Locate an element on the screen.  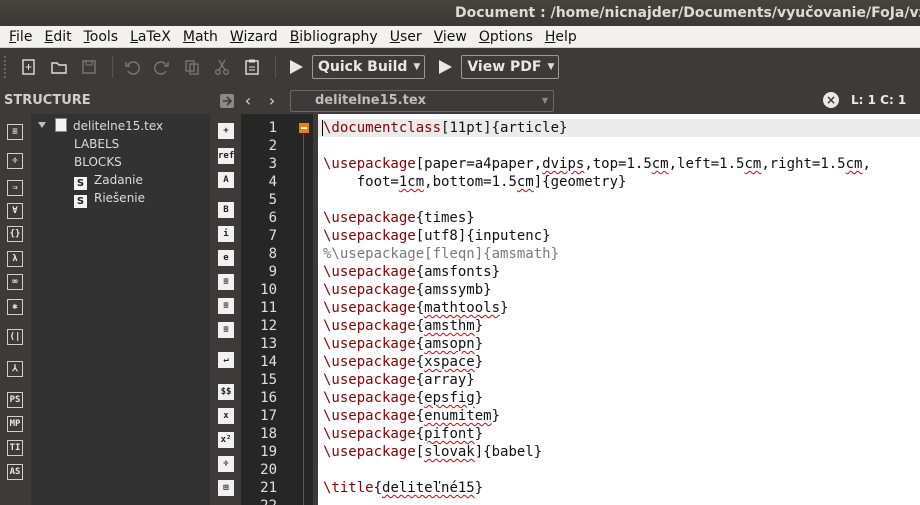
line-number: 15 is located at coordinates (268, 380).